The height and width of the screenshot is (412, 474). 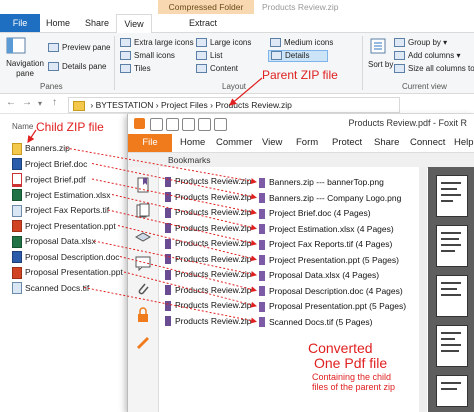 I want to click on foxit-tab-connect: Connect, so click(x=427, y=143).